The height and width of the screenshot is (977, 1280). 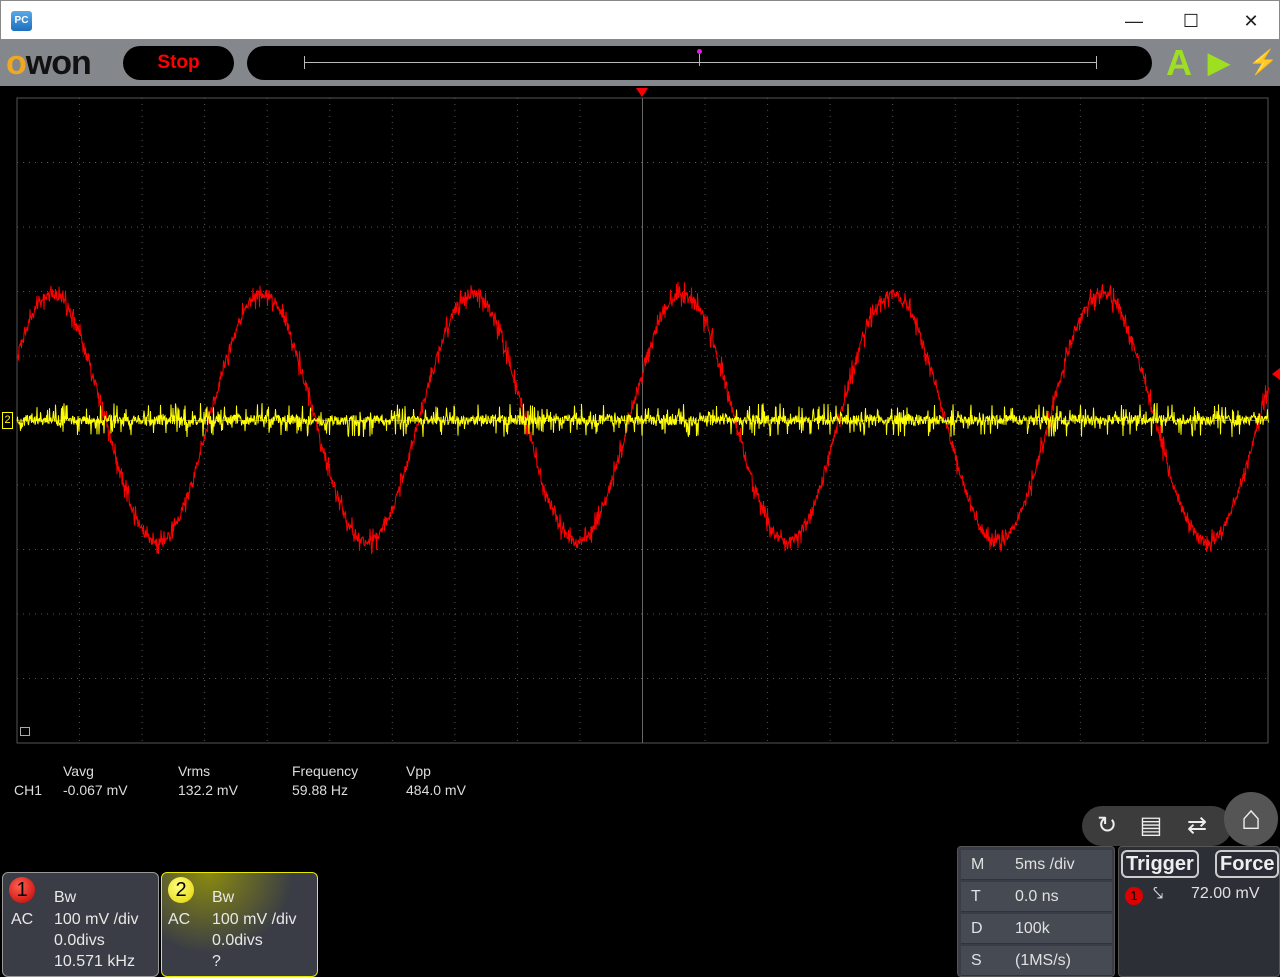 I want to click on meas-header-vrms: Vrms, so click(x=194, y=771).